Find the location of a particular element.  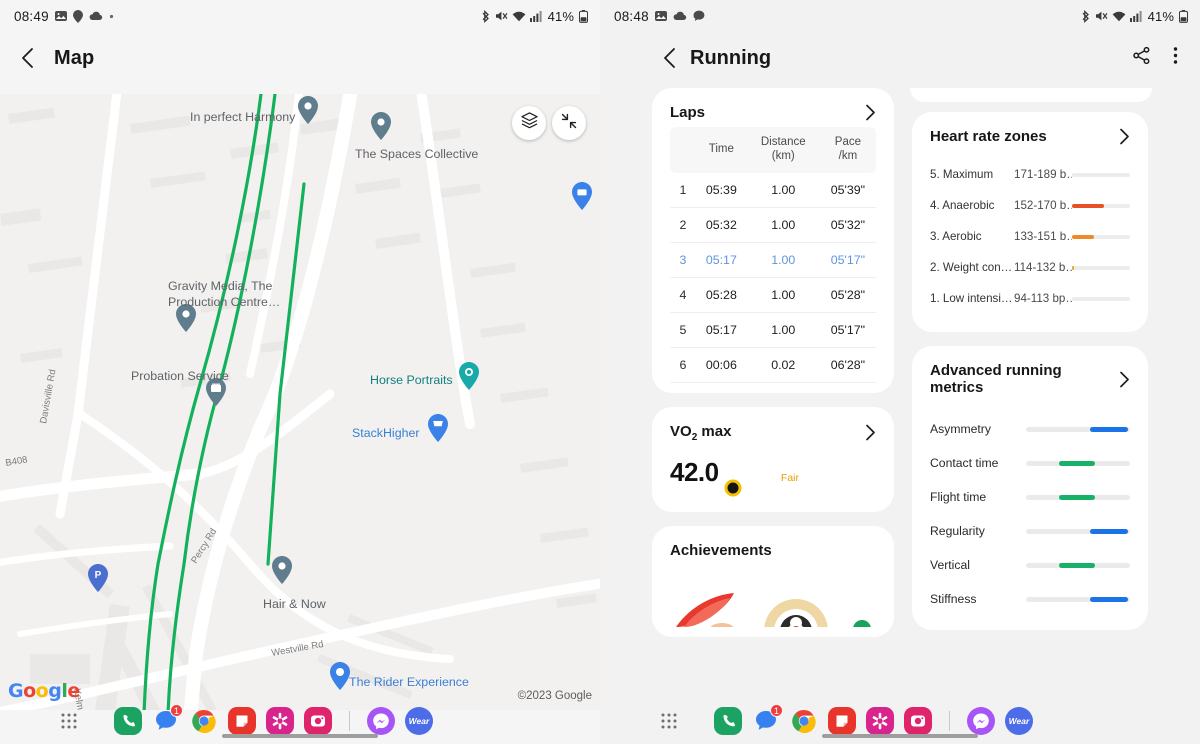

svg-text: P is located at coordinates (98, 575).